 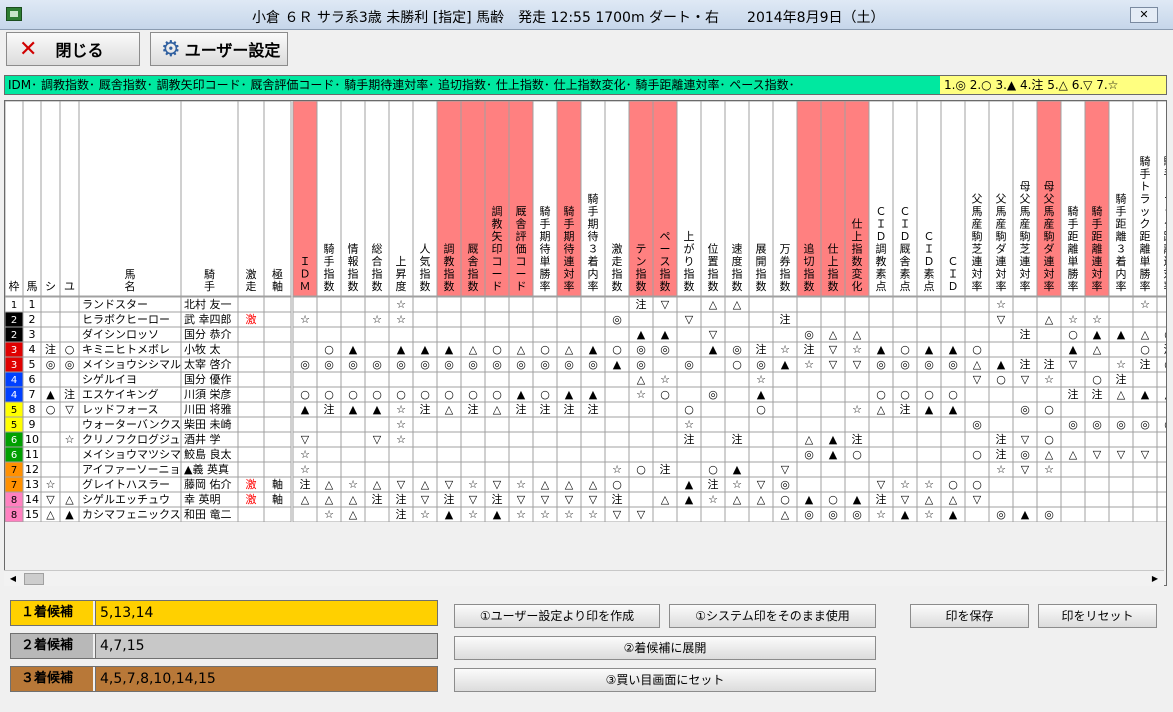 I want to click on horse-name: ウォーターバンクス, so click(x=131, y=424).